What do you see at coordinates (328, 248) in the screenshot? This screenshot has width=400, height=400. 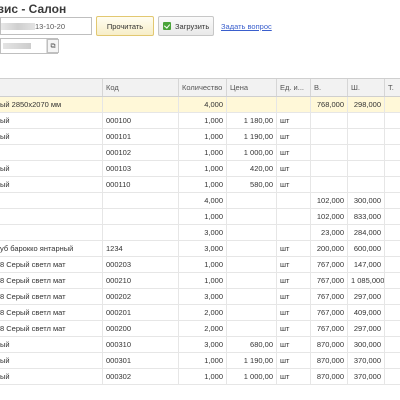 I see `table-cell: 200,000` at bounding box center [328, 248].